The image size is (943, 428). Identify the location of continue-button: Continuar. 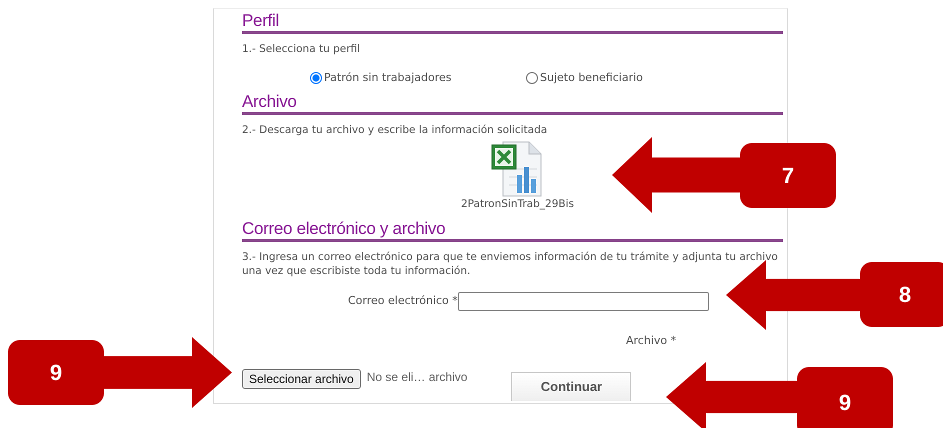
(571, 386).